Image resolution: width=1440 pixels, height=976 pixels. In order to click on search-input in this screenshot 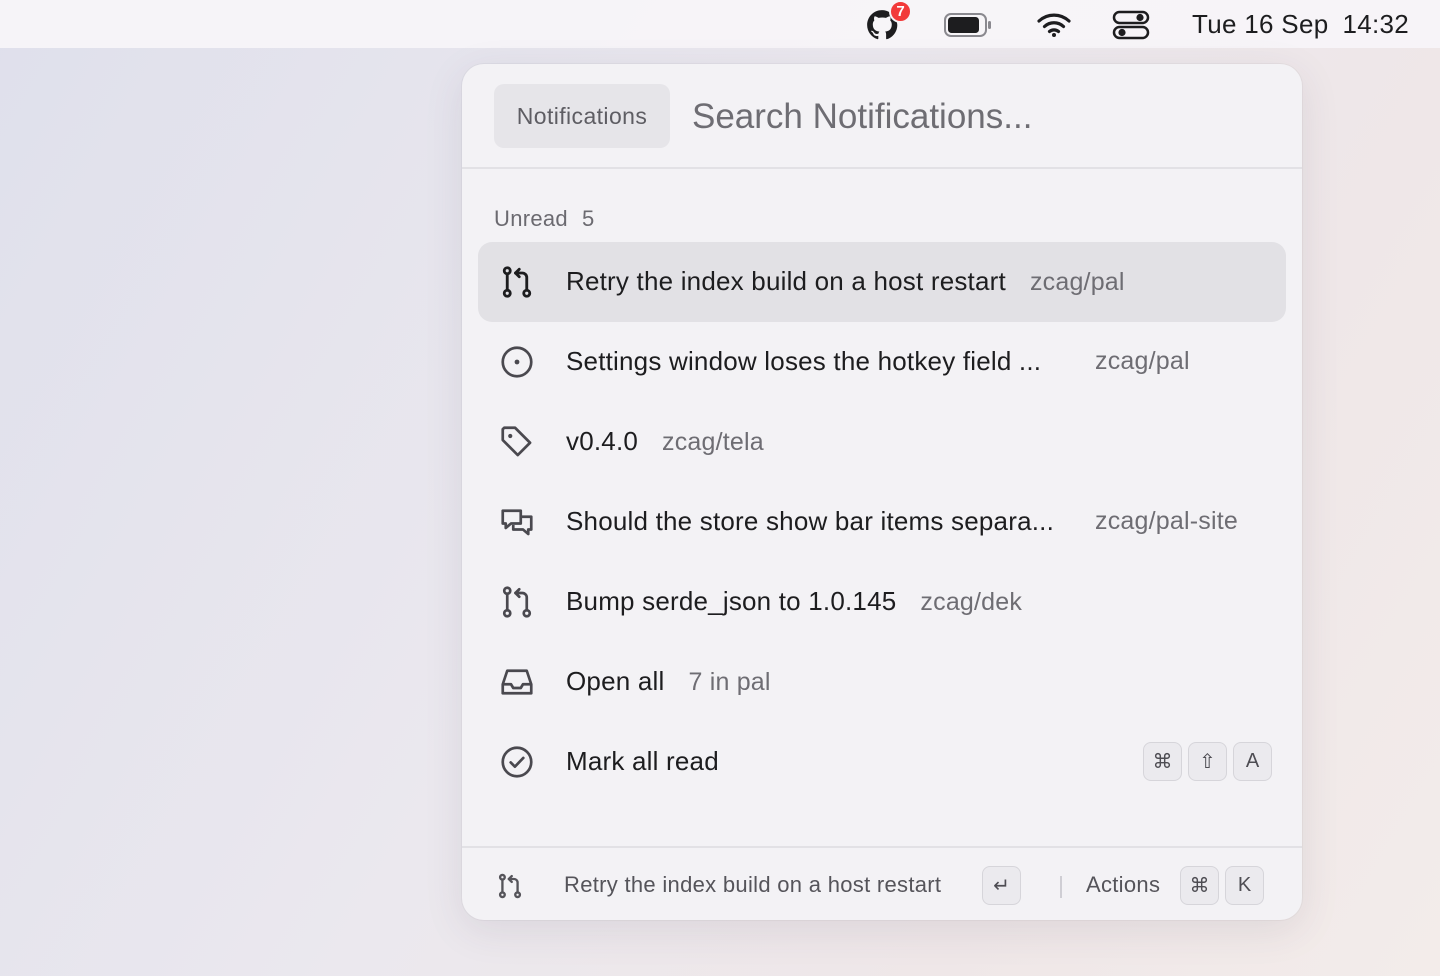, I will do `click(972, 117)`.